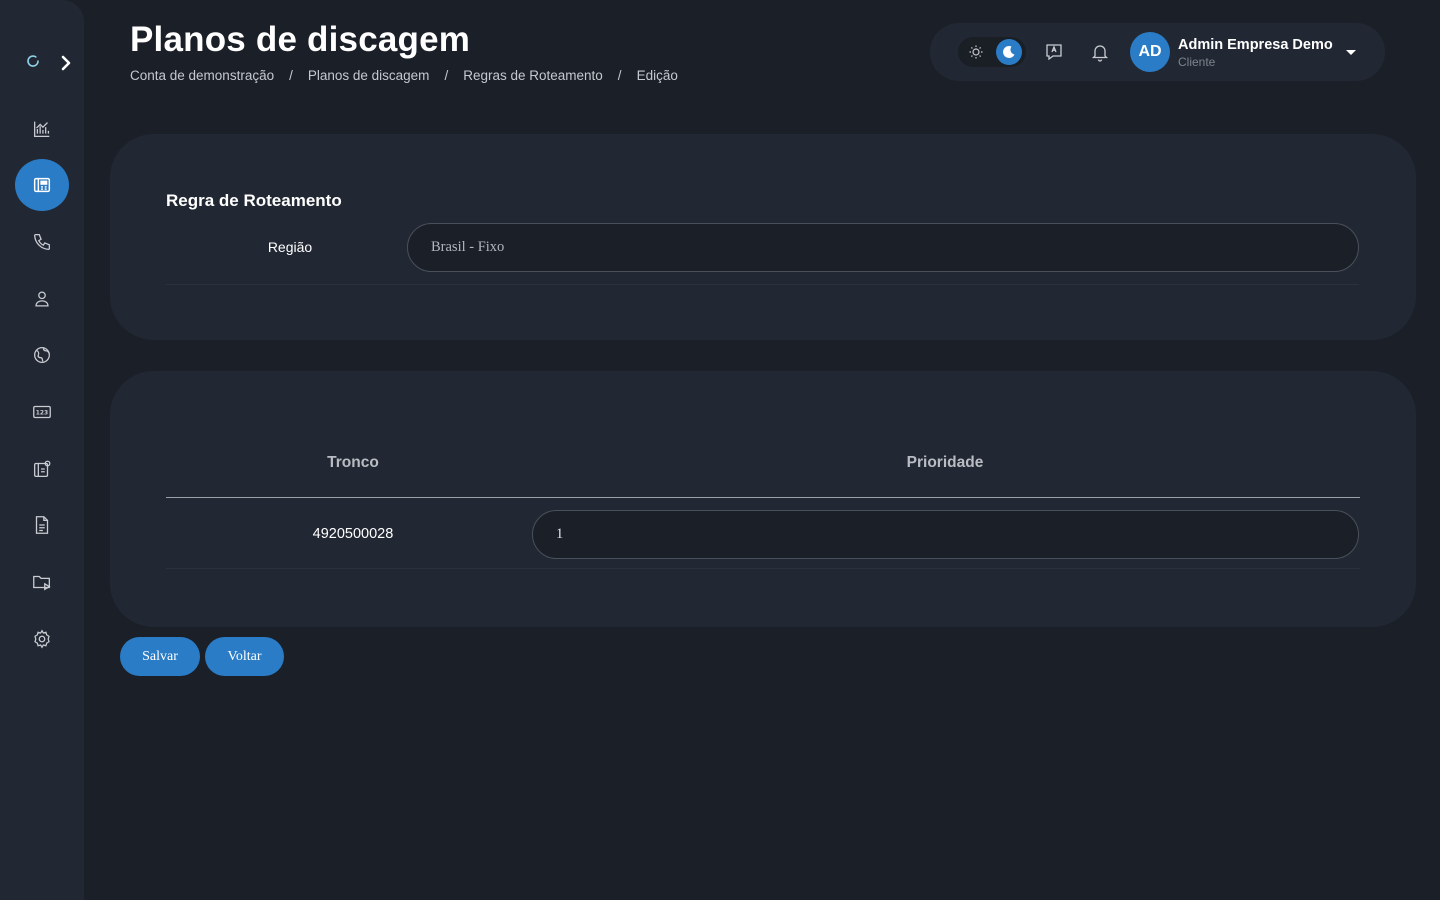  I want to click on sidebar-item-routes, so click(42, 355).